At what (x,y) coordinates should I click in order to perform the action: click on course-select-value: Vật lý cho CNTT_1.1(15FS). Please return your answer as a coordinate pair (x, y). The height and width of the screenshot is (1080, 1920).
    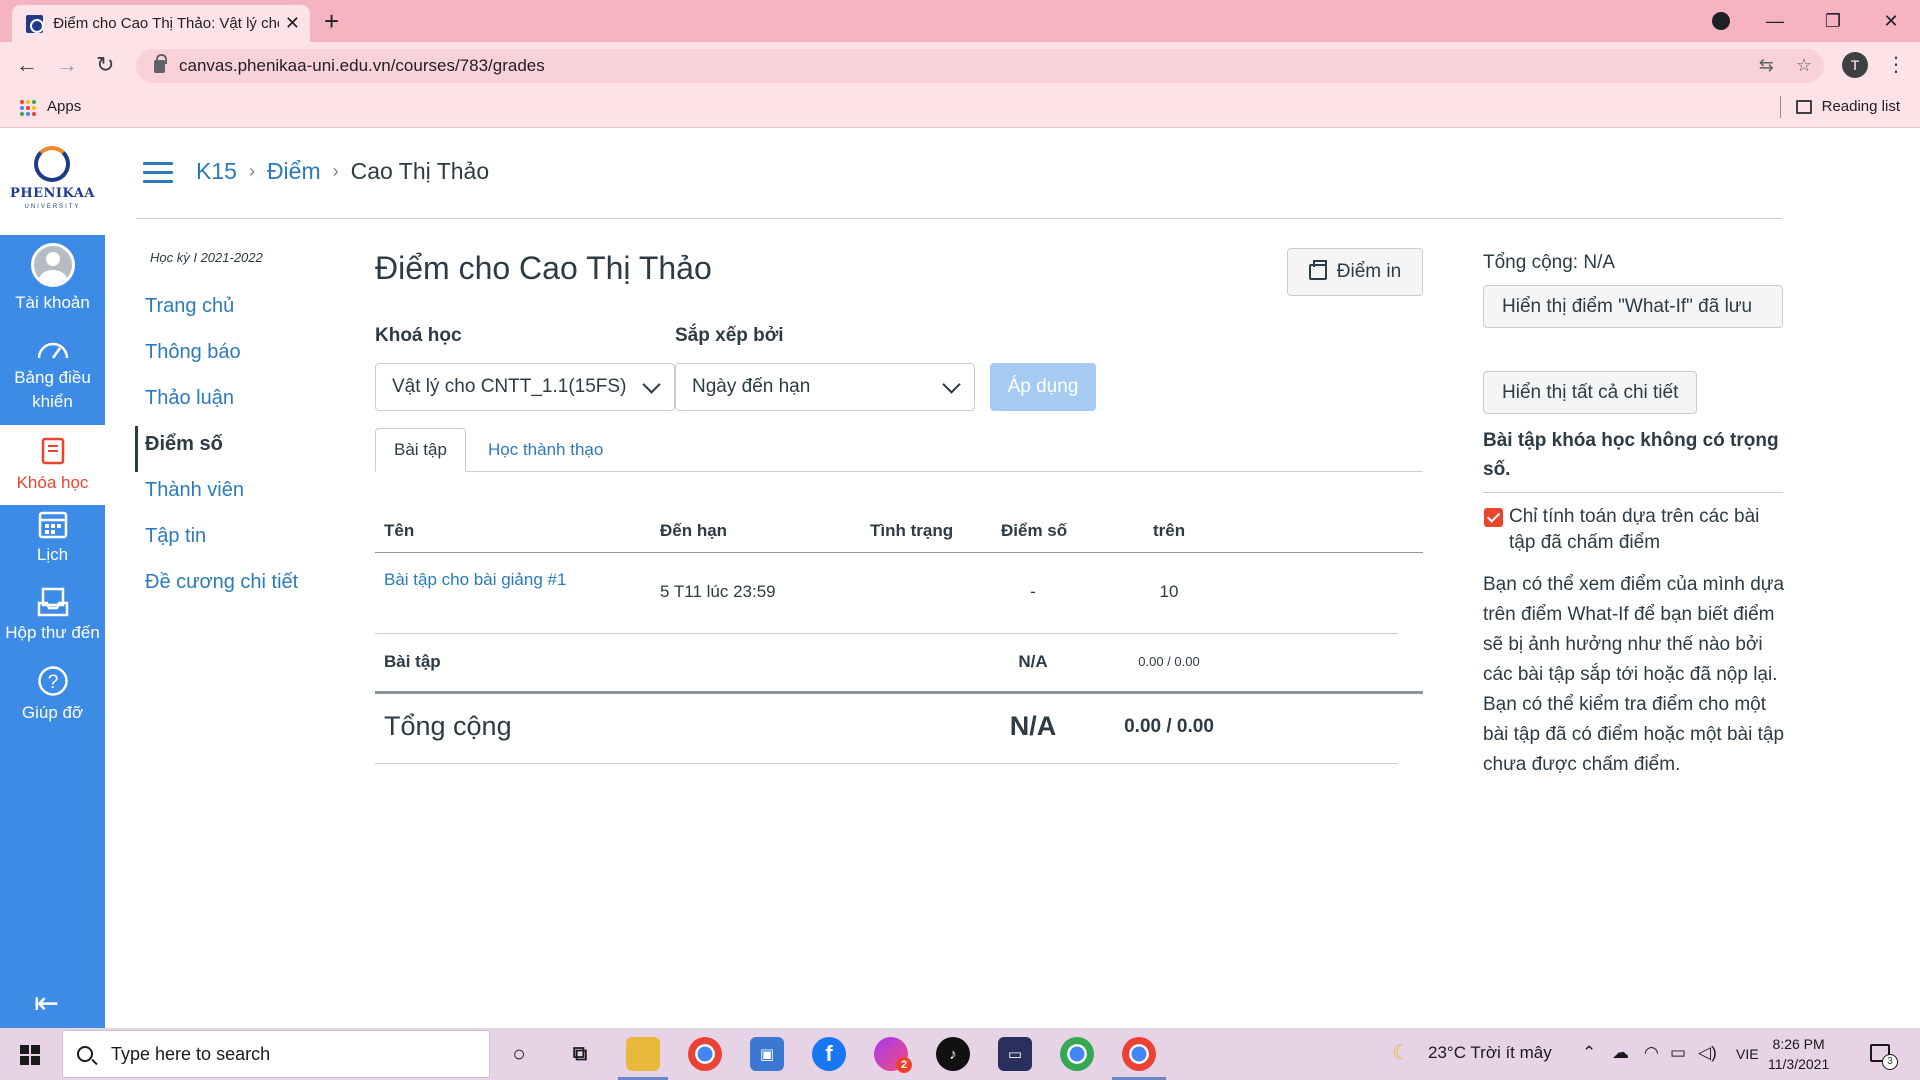
    Looking at the image, I should click on (509, 386).